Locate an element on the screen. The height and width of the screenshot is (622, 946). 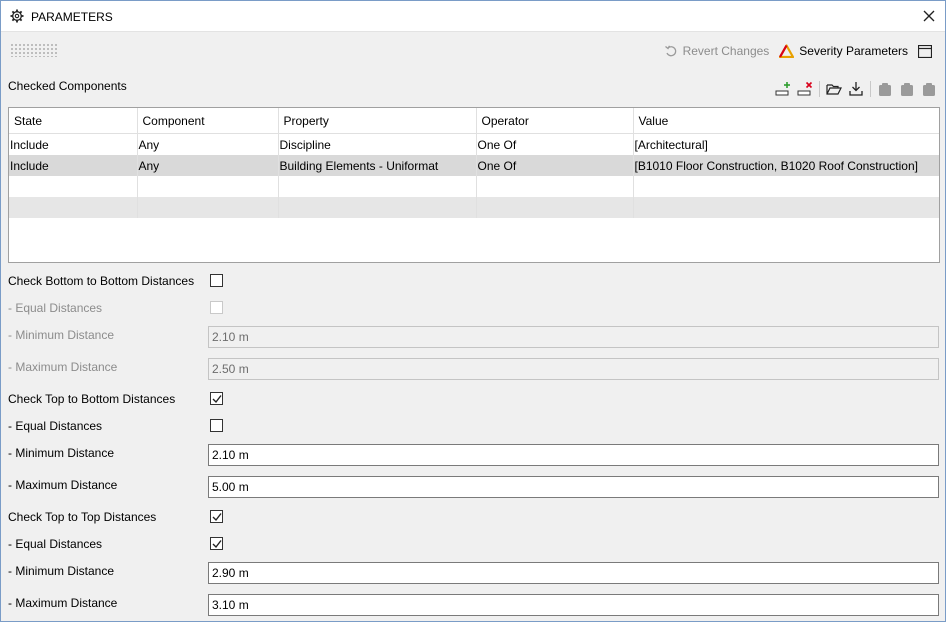
window-layout-button is located at coordinates (927, 51).